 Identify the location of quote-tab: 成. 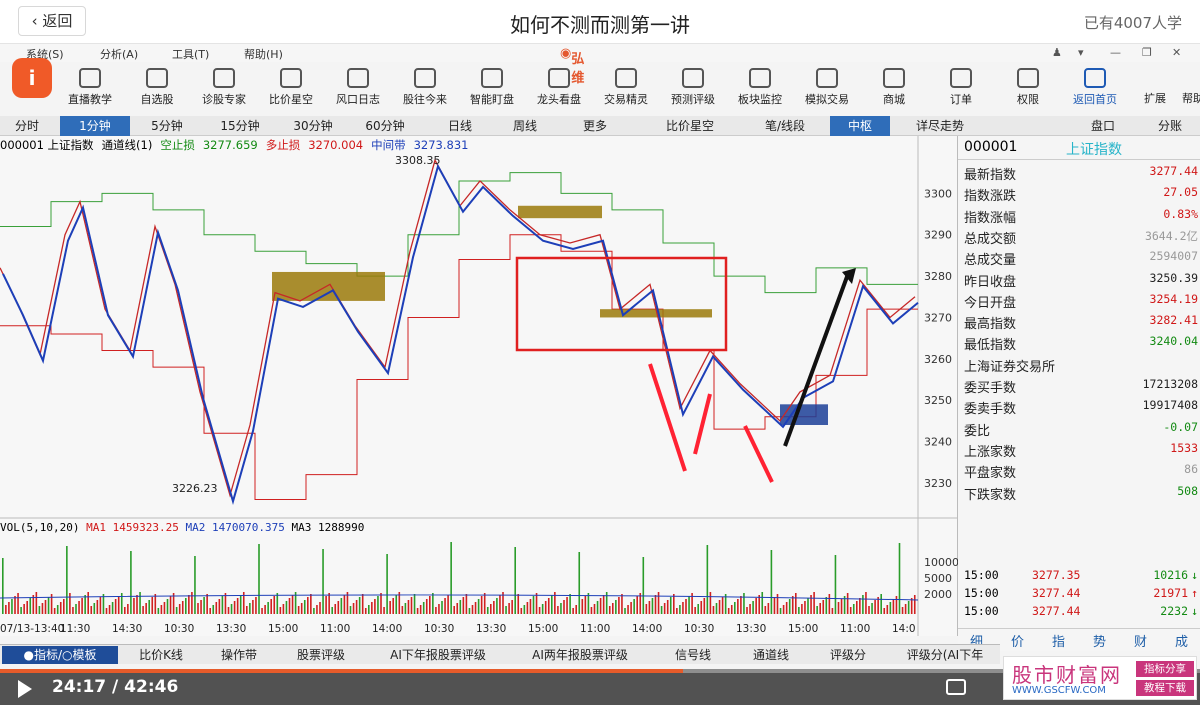
(1181, 640).